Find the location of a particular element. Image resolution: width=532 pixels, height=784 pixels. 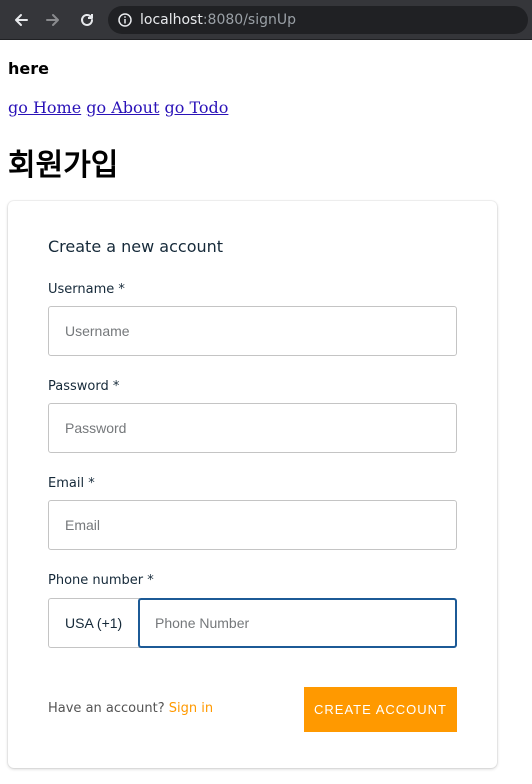

password-label: Password * is located at coordinates (84, 386).